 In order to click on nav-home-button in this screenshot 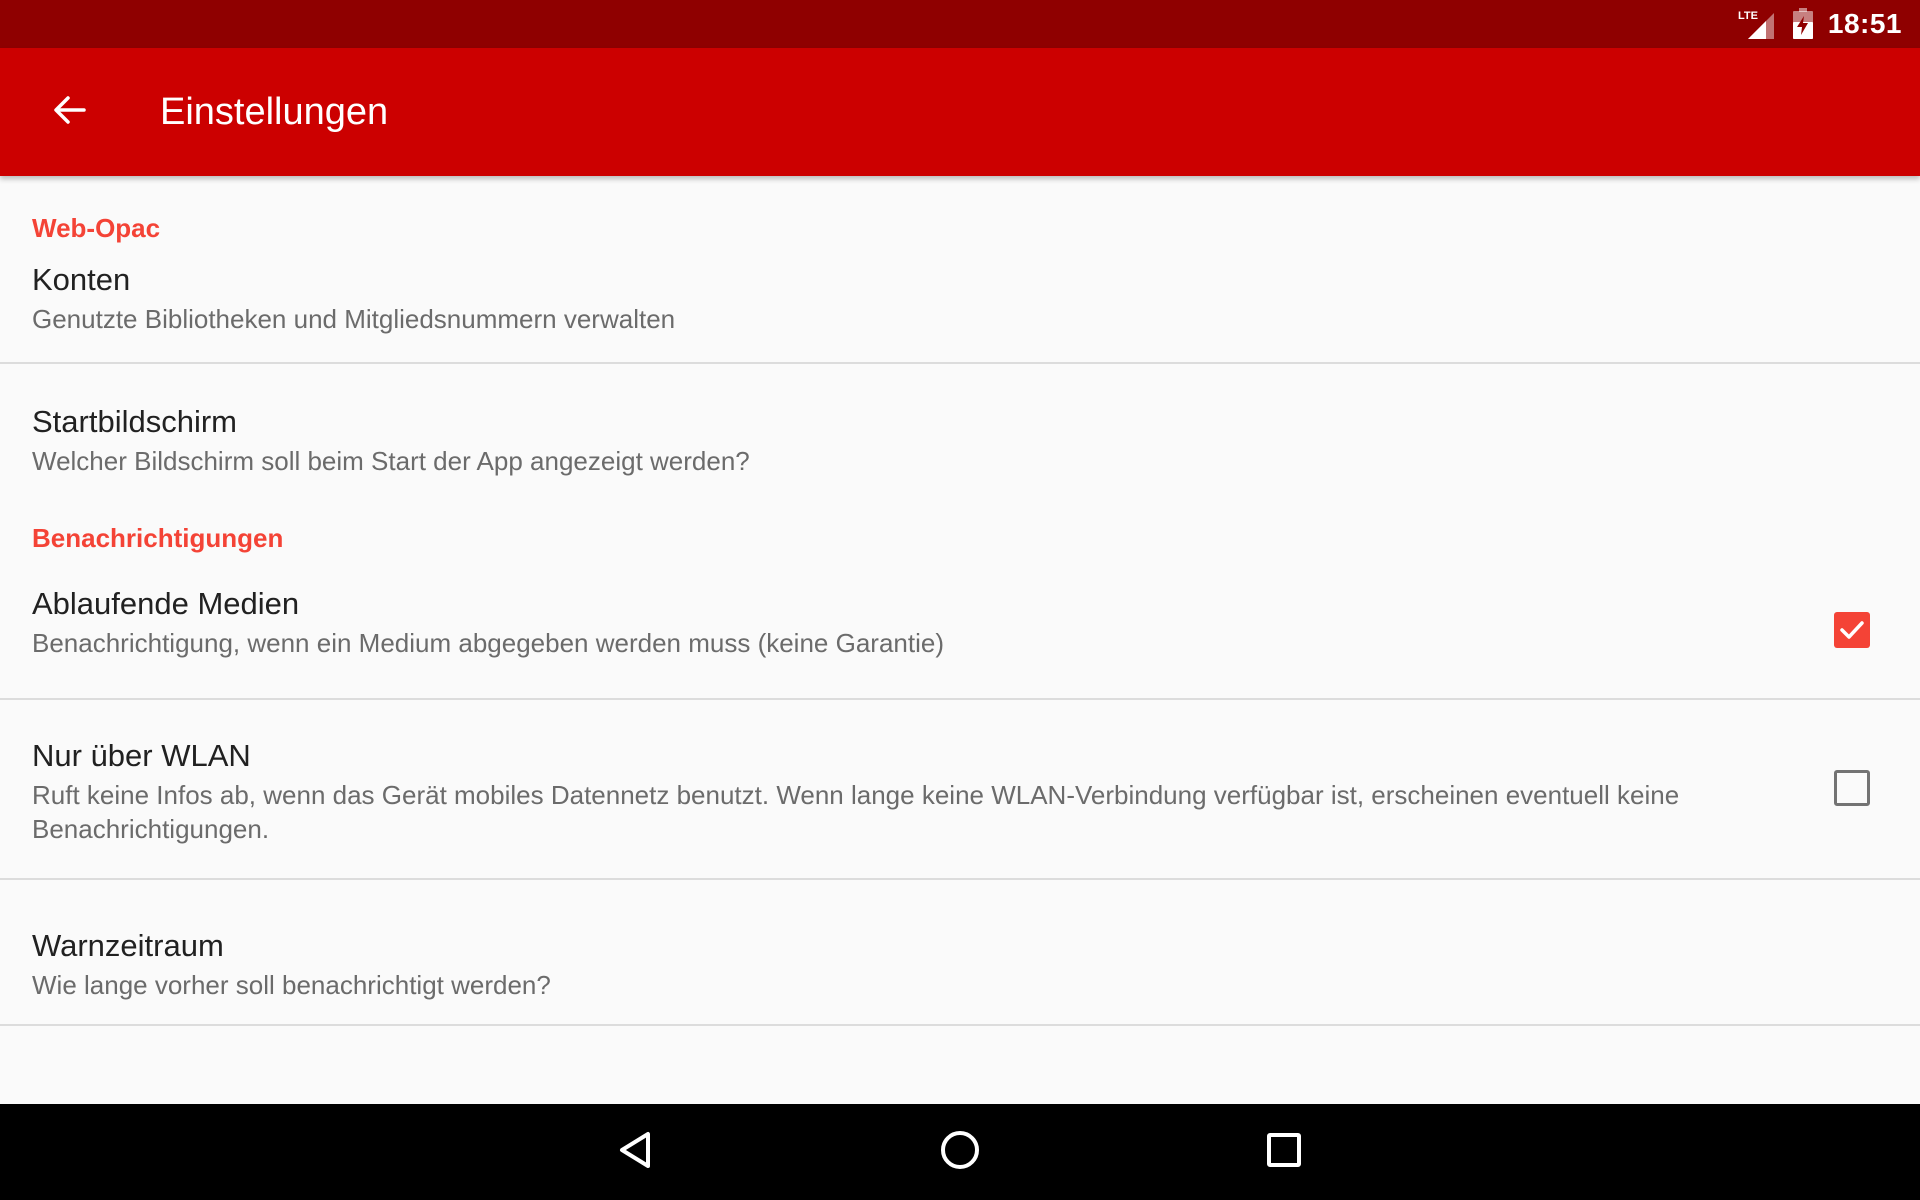, I will do `click(960, 1152)`.